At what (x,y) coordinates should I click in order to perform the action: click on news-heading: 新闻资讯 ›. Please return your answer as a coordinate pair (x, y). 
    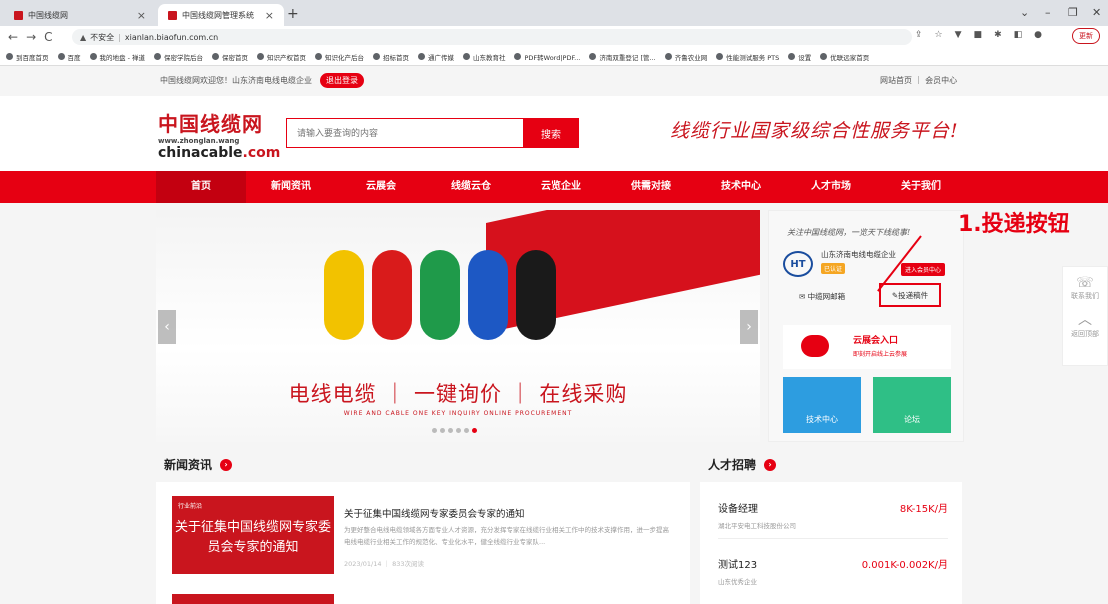
    Looking at the image, I should click on (198, 464).